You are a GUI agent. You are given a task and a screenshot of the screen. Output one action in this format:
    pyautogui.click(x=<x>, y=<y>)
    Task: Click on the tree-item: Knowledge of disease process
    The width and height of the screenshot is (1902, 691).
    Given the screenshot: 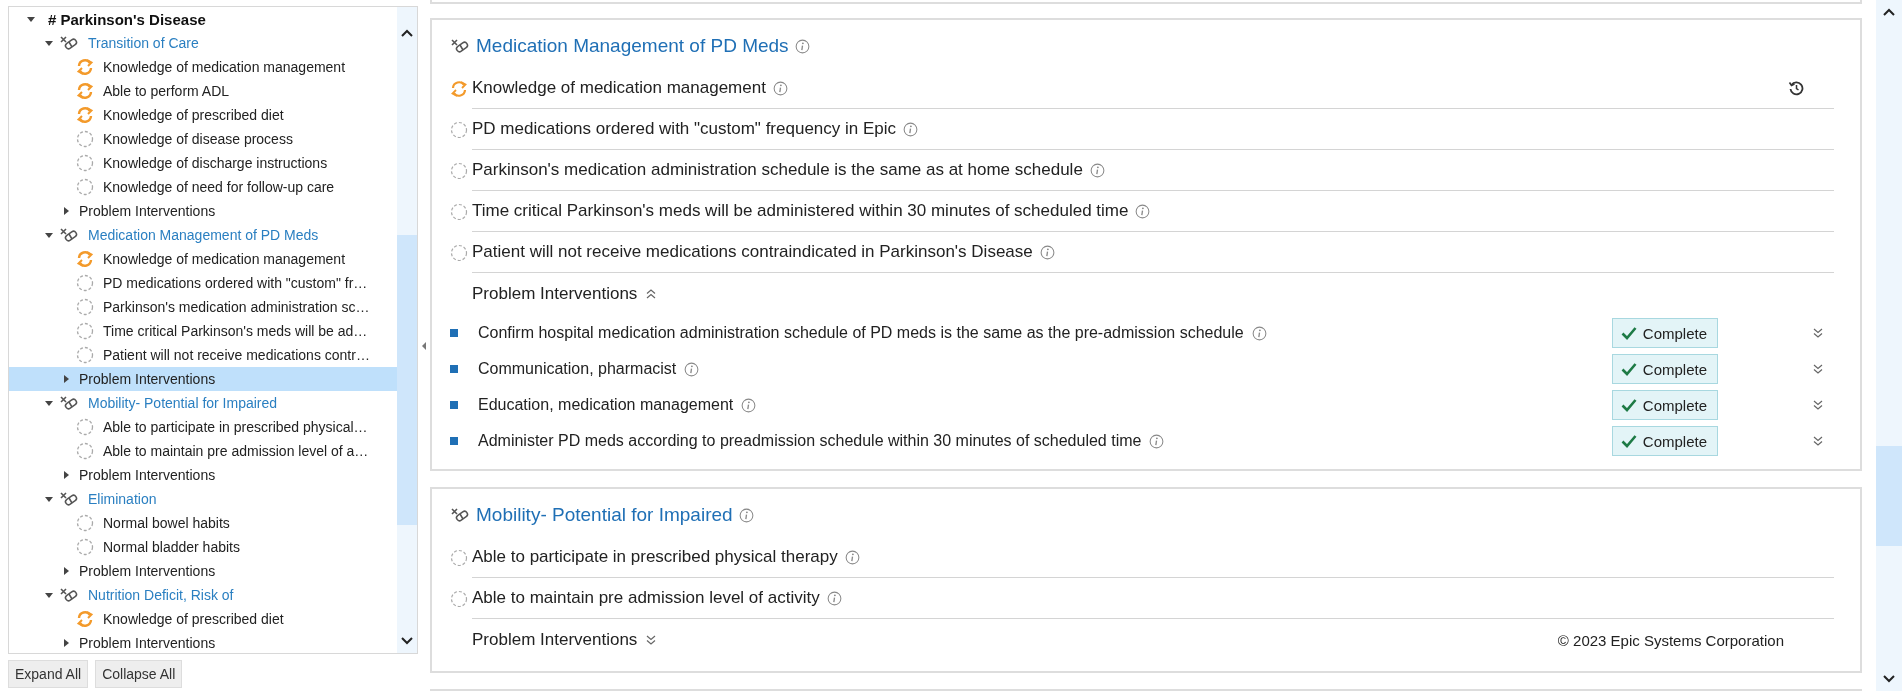 What is the action you would take?
    pyautogui.click(x=203, y=139)
    